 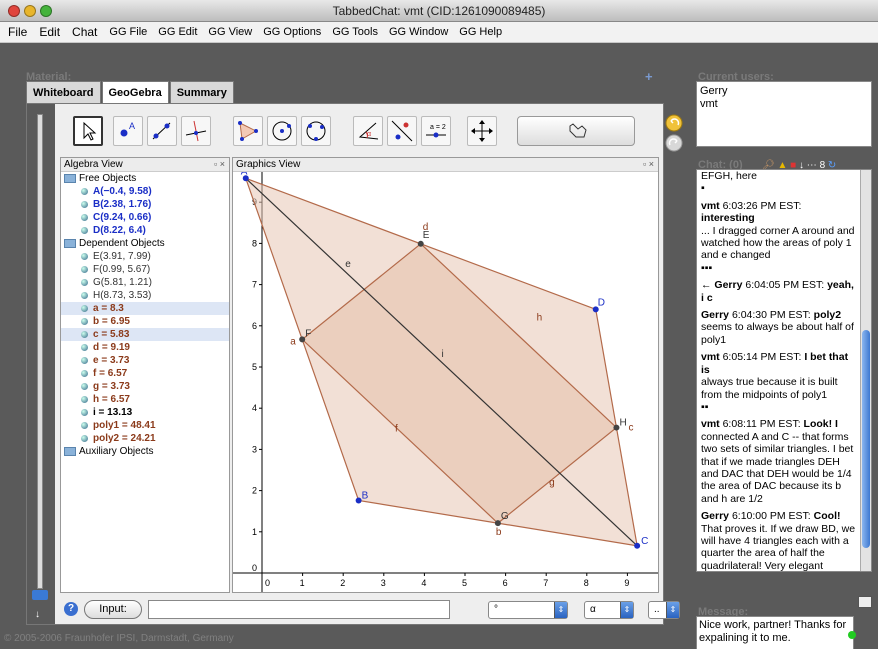 What do you see at coordinates (145, 334) in the screenshot?
I see `algebra-item: c = 5.83` at bounding box center [145, 334].